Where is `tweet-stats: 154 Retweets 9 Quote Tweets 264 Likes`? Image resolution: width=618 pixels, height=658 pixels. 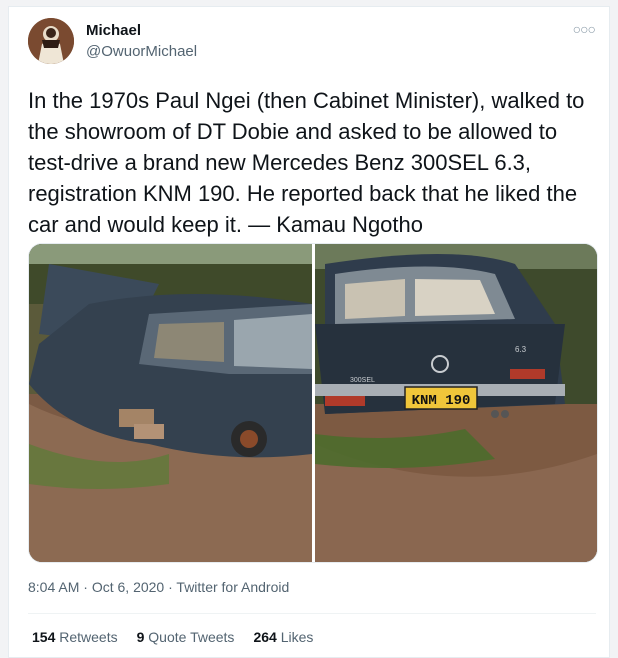
tweet-stats: 154 Retweets 9 Quote Tweets 264 Likes is located at coordinates (172, 637).